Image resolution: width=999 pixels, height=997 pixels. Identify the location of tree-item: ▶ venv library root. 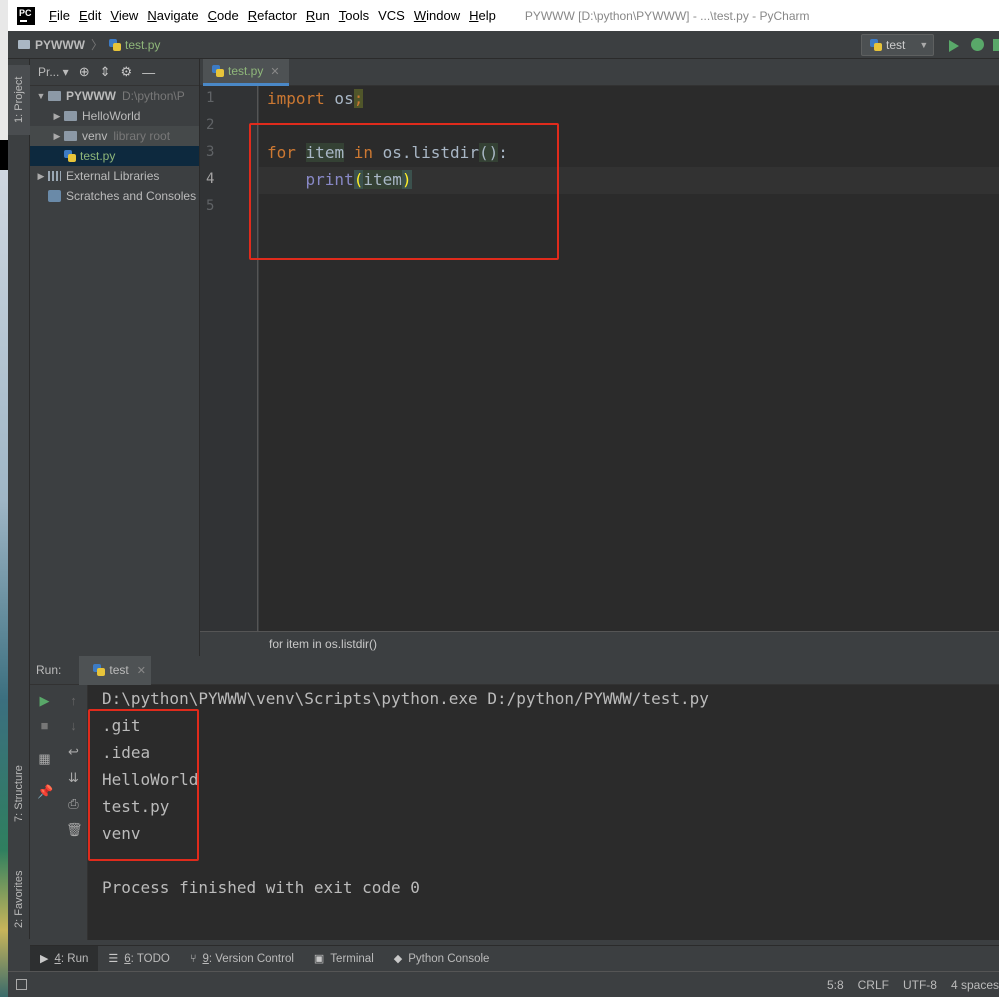
(114, 136).